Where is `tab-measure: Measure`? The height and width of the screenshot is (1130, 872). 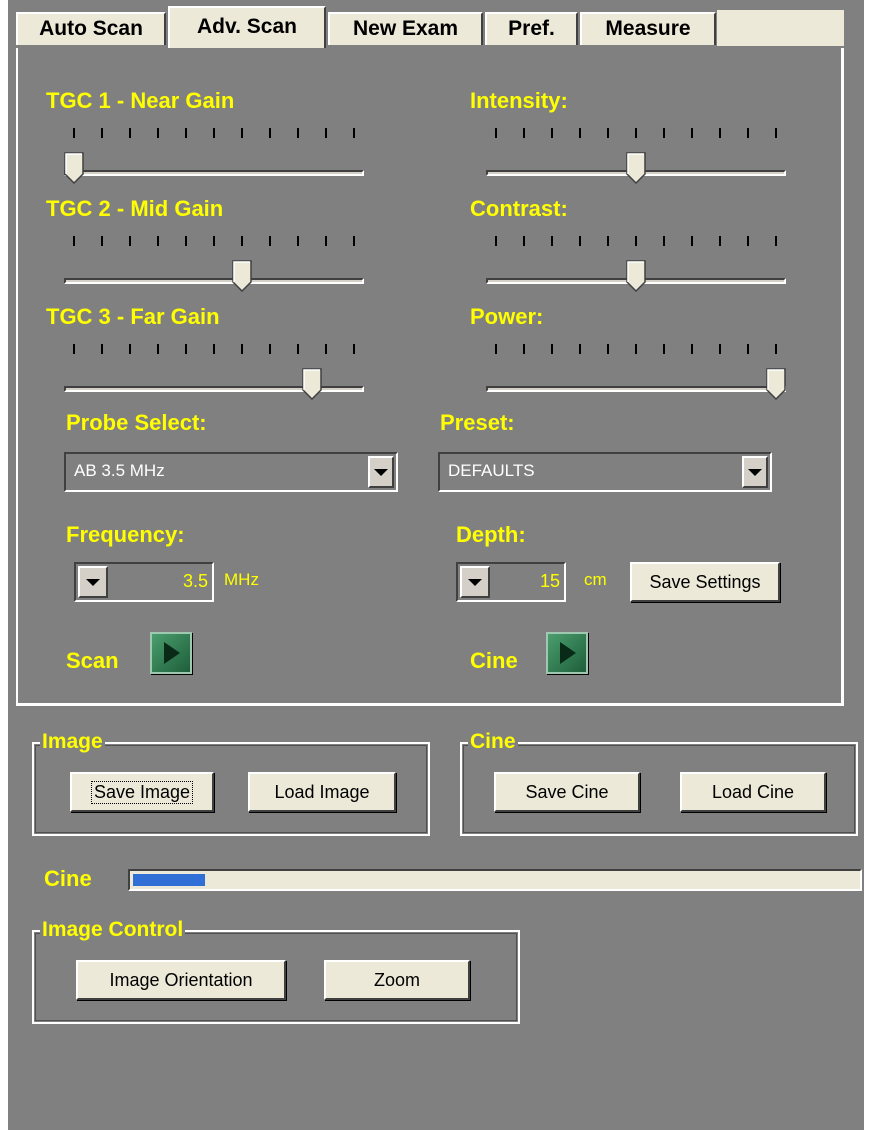
tab-measure: Measure is located at coordinates (648, 28).